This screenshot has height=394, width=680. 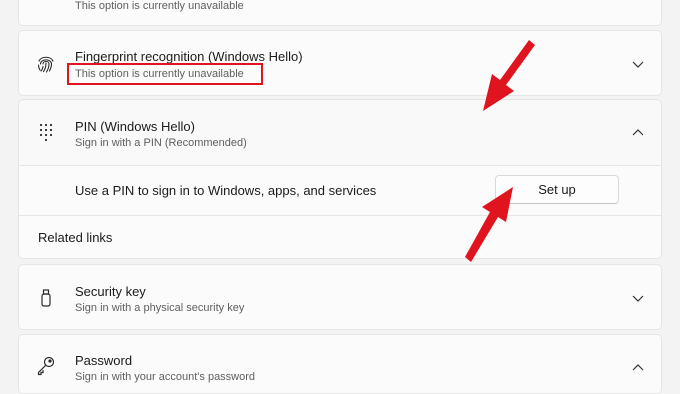 I want to click on related-links-row, so click(x=340, y=237).